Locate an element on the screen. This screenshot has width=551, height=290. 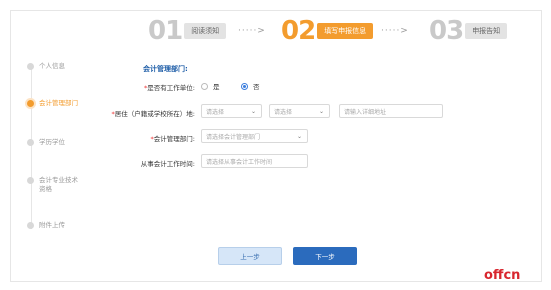
sidebar-item-label: 附件上传 is located at coordinates (52, 225).